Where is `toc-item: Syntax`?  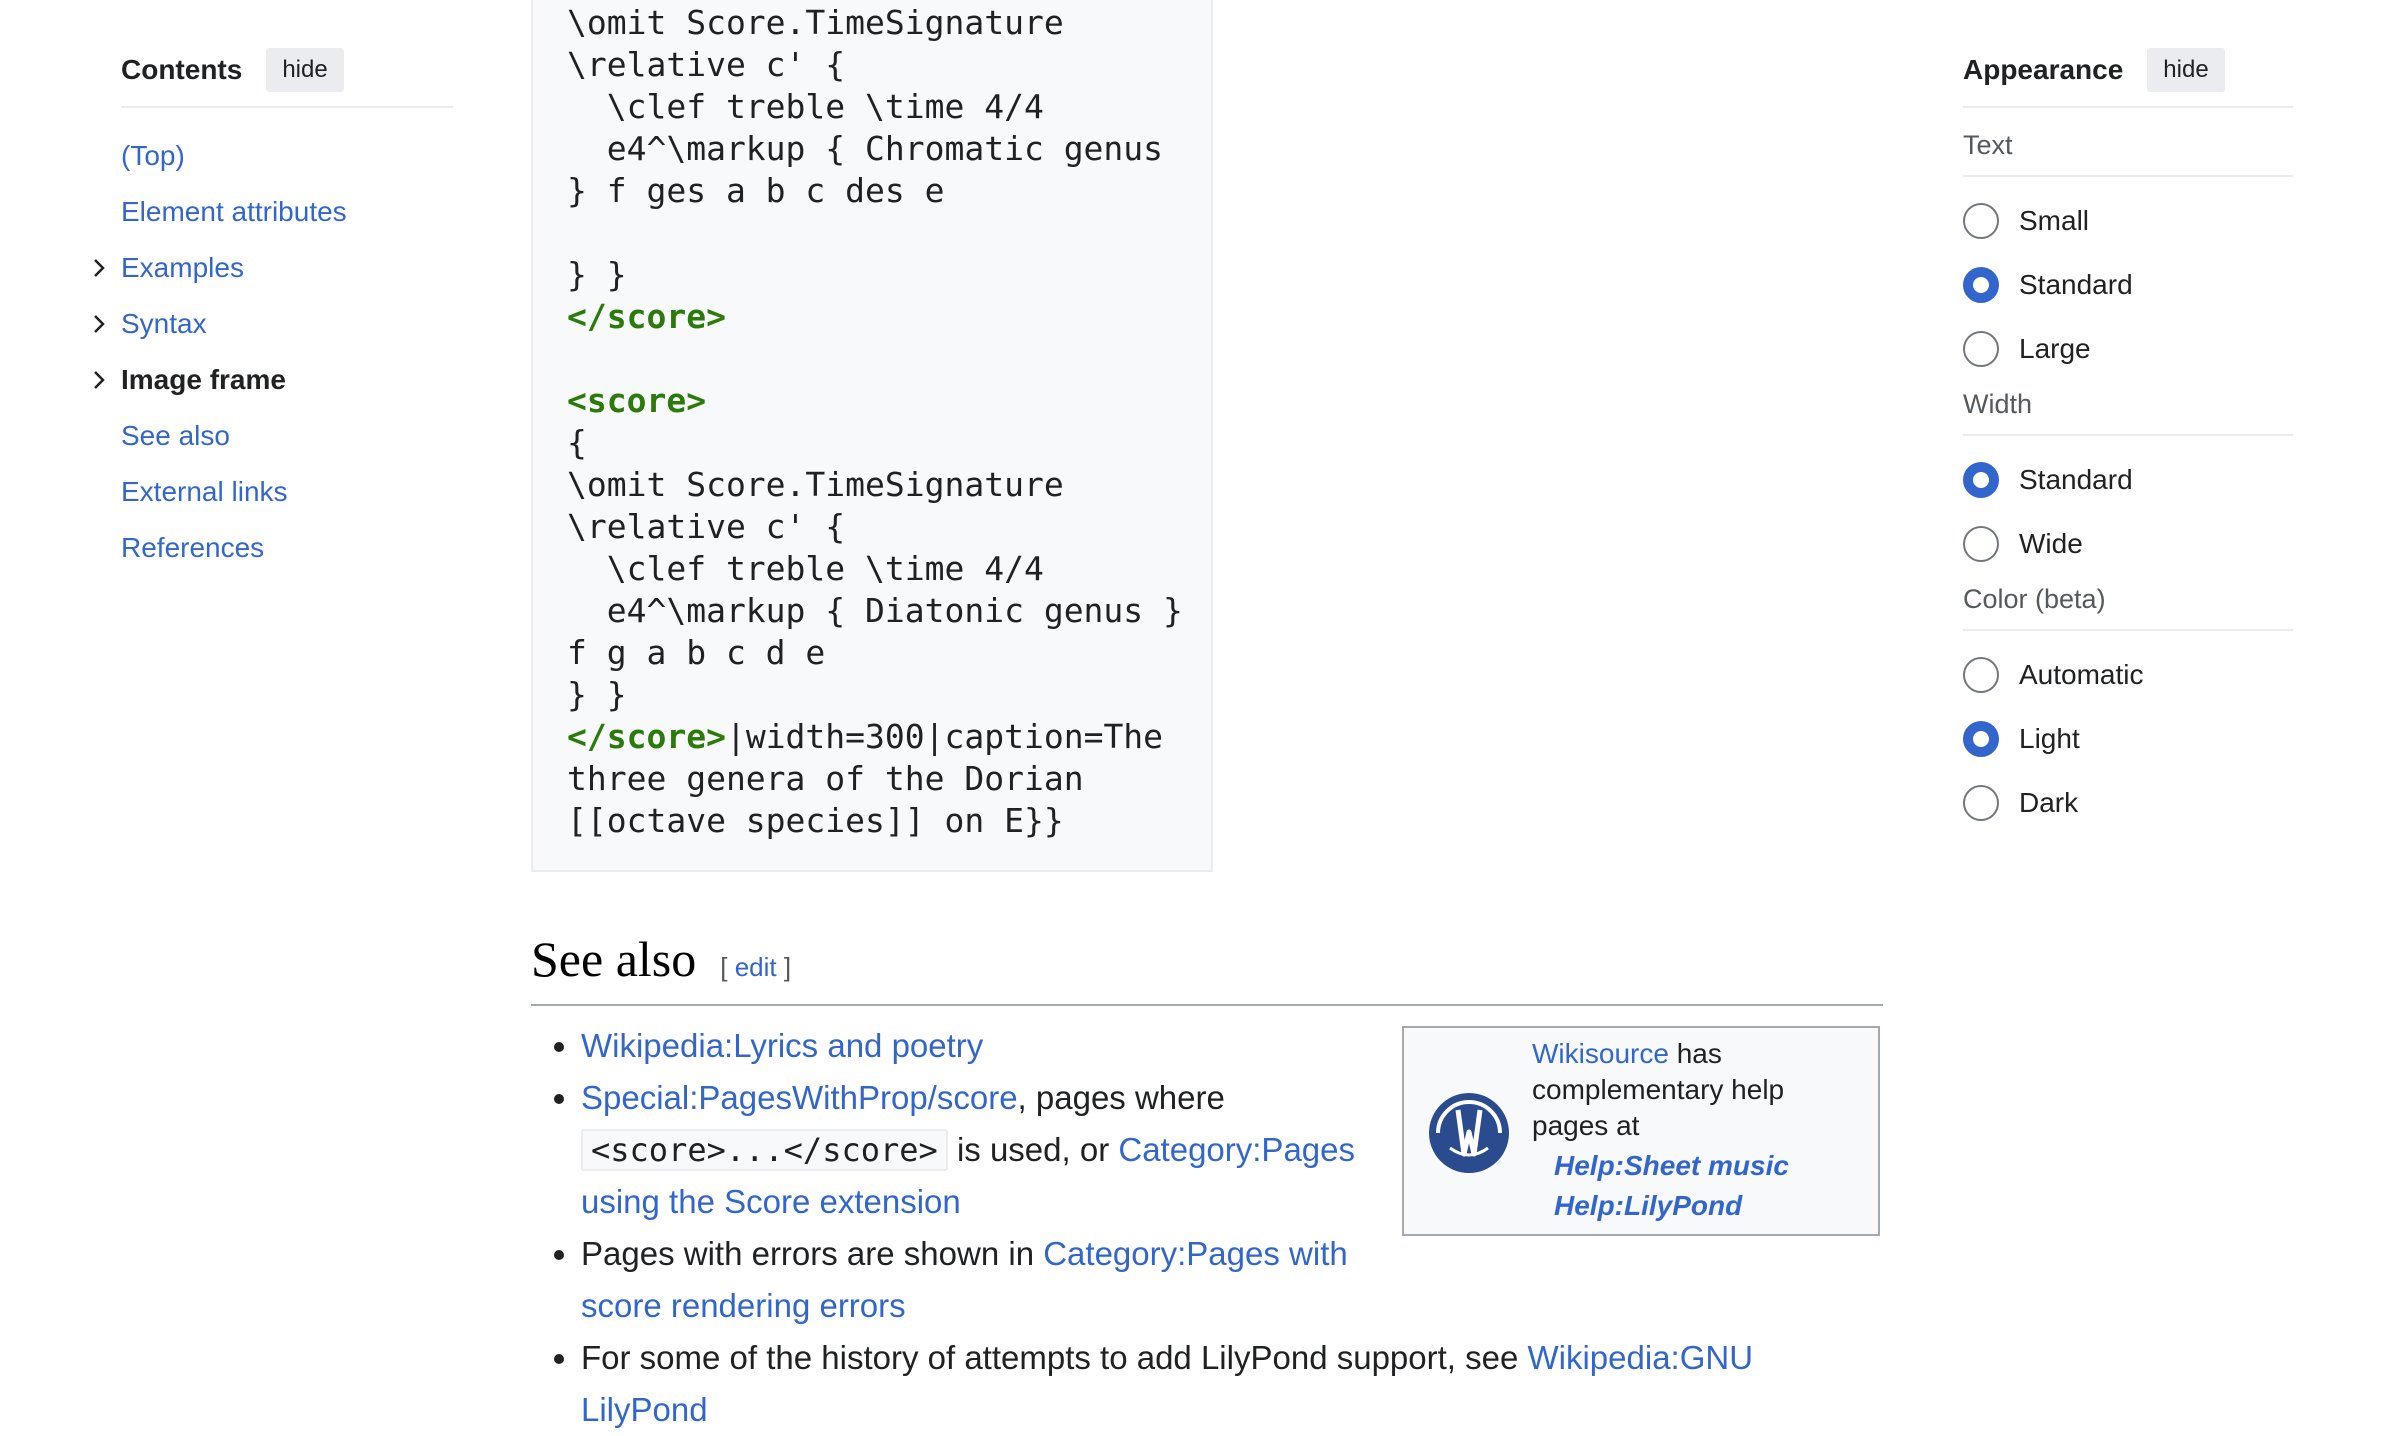
toc-item: Syntax is located at coordinates (273, 324).